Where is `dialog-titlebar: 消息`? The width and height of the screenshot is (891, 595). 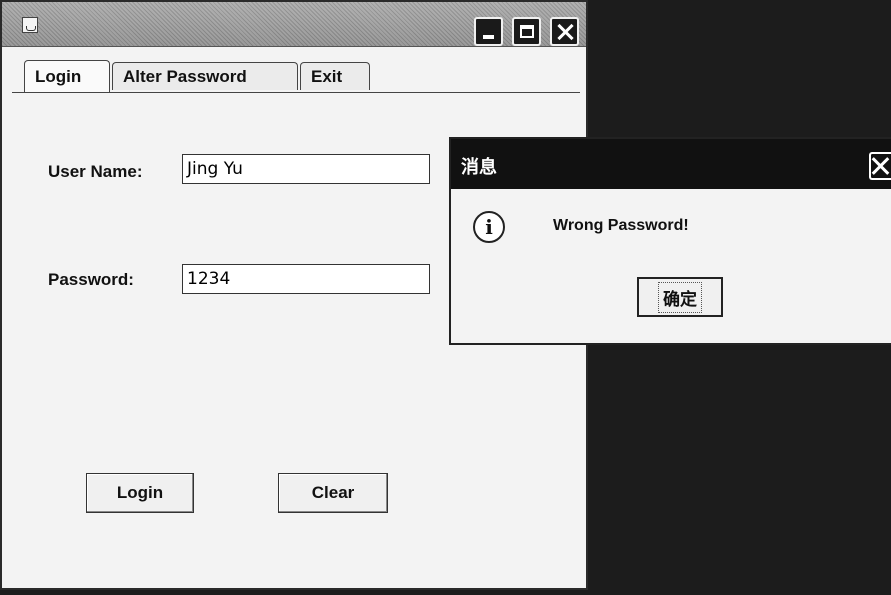 dialog-titlebar: 消息 is located at coordinates (671, 164).